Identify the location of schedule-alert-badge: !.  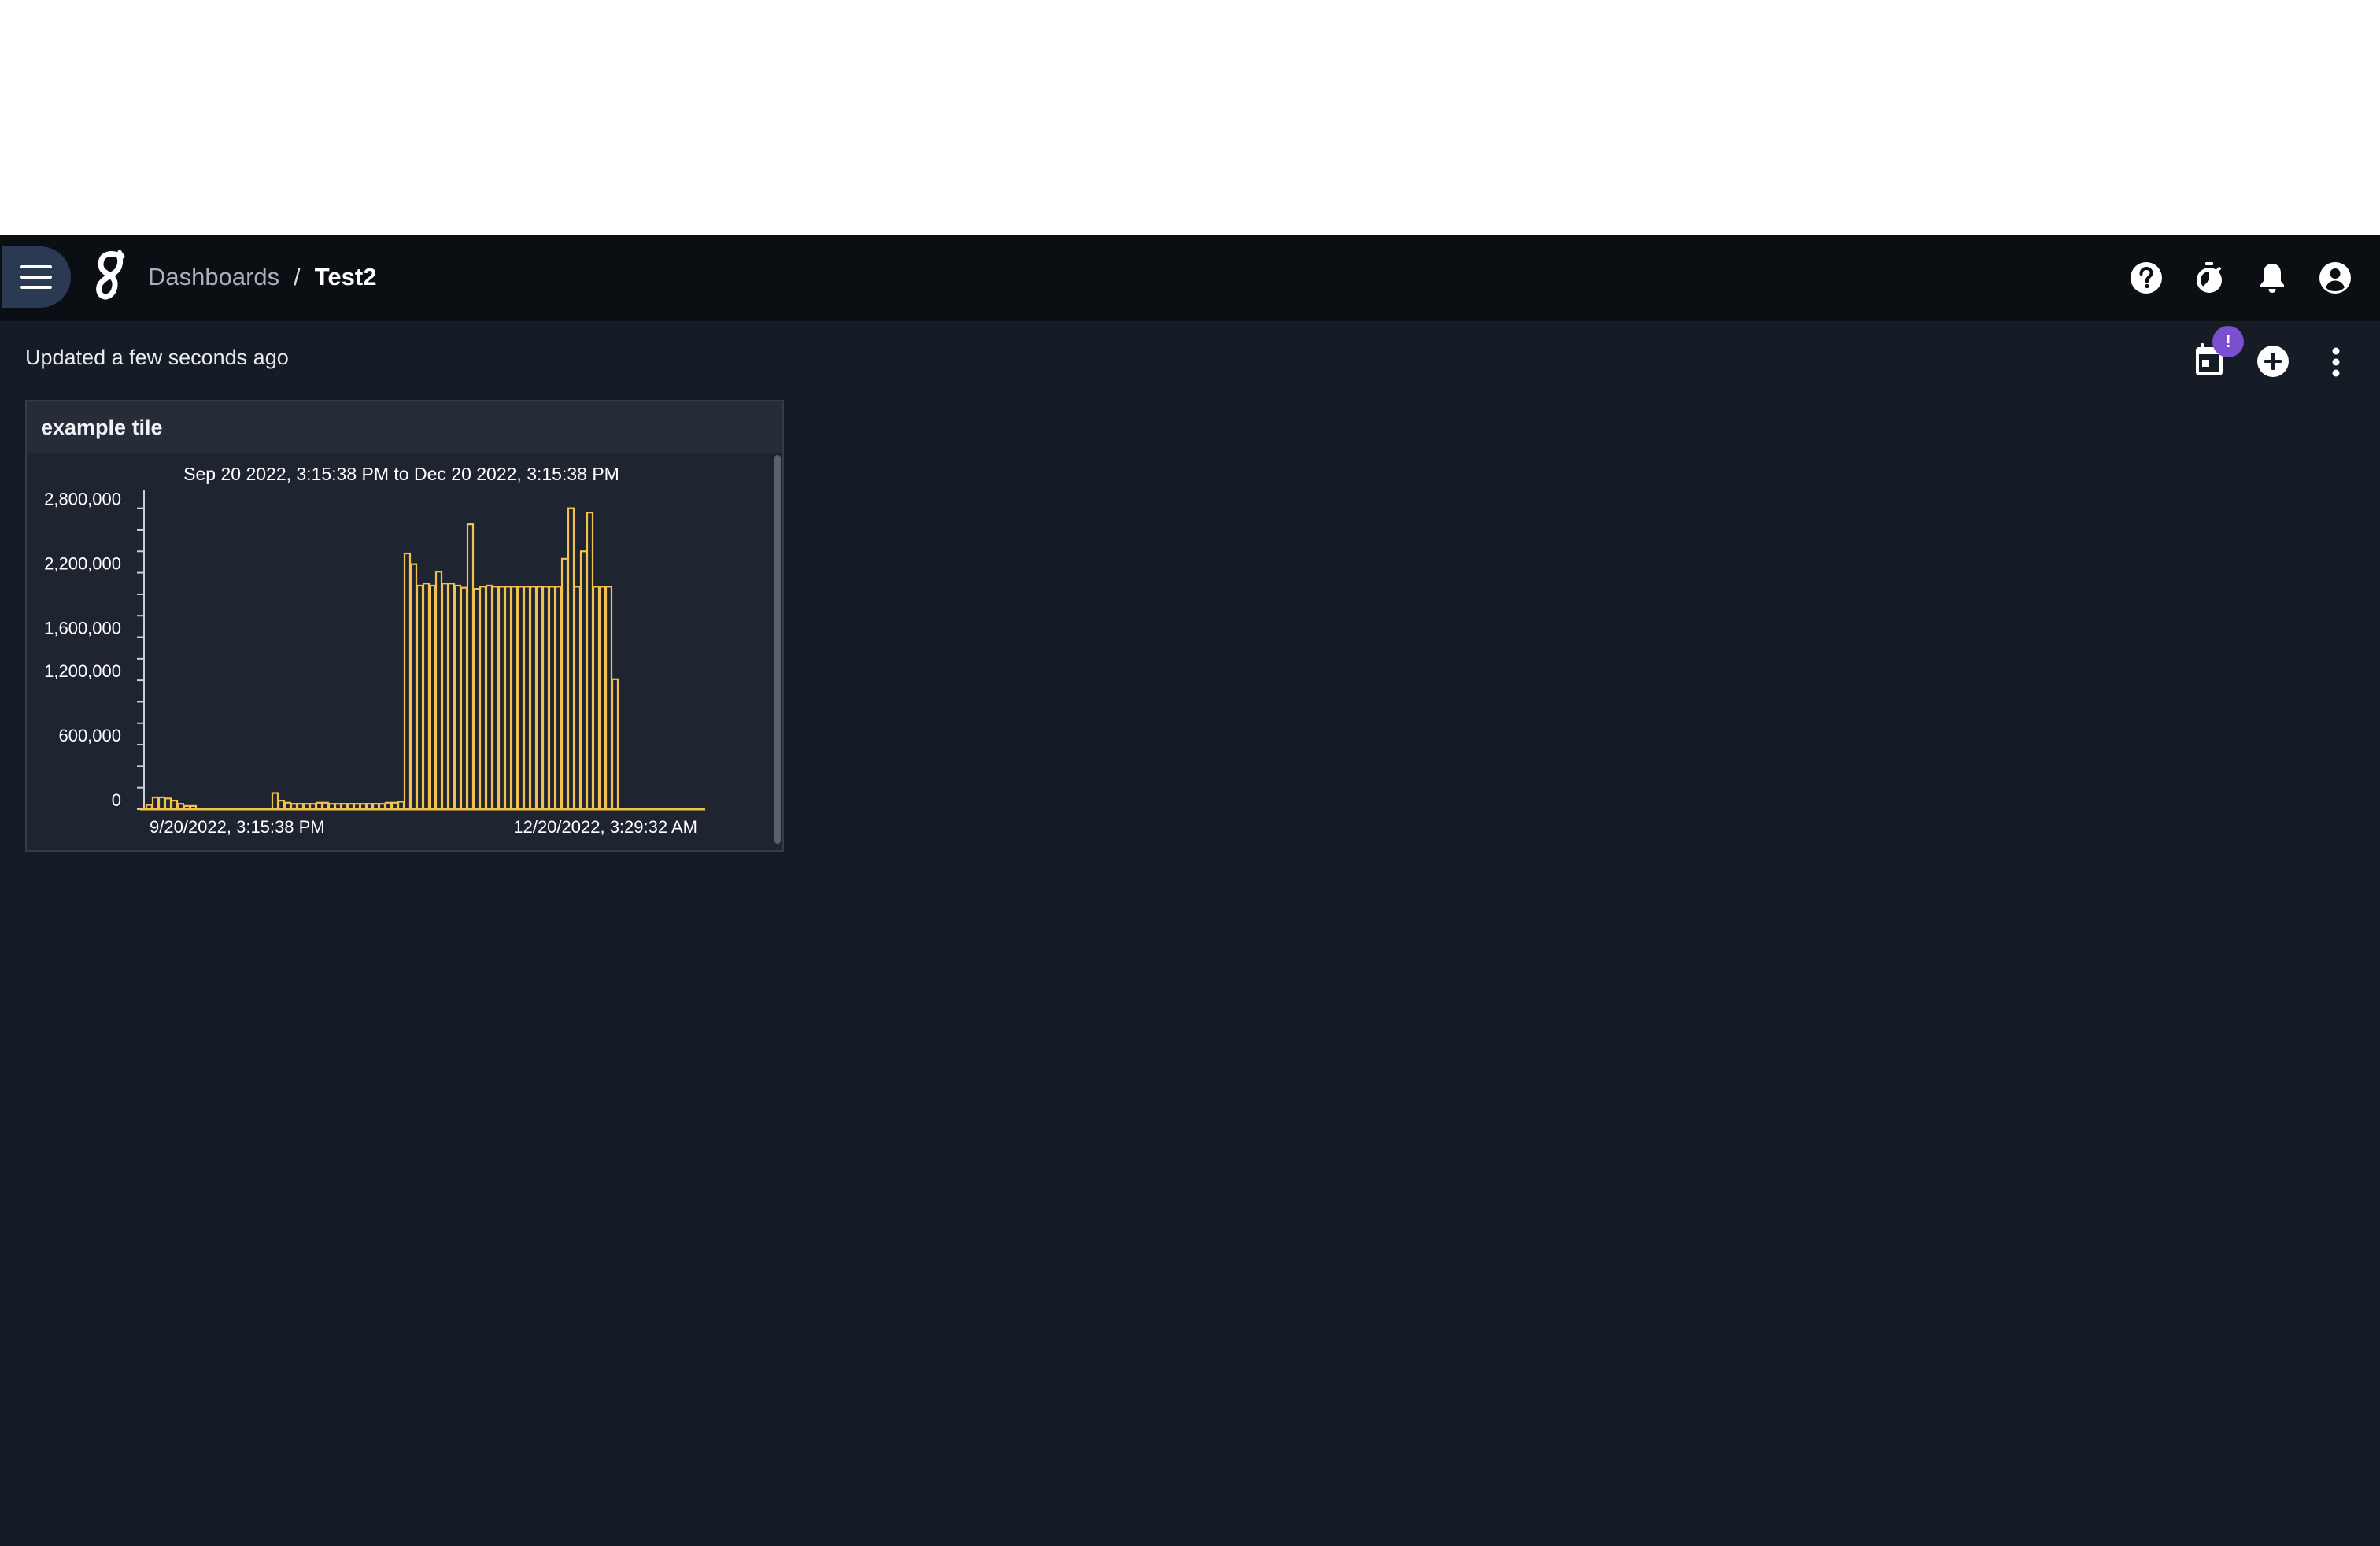
(2228, 341).